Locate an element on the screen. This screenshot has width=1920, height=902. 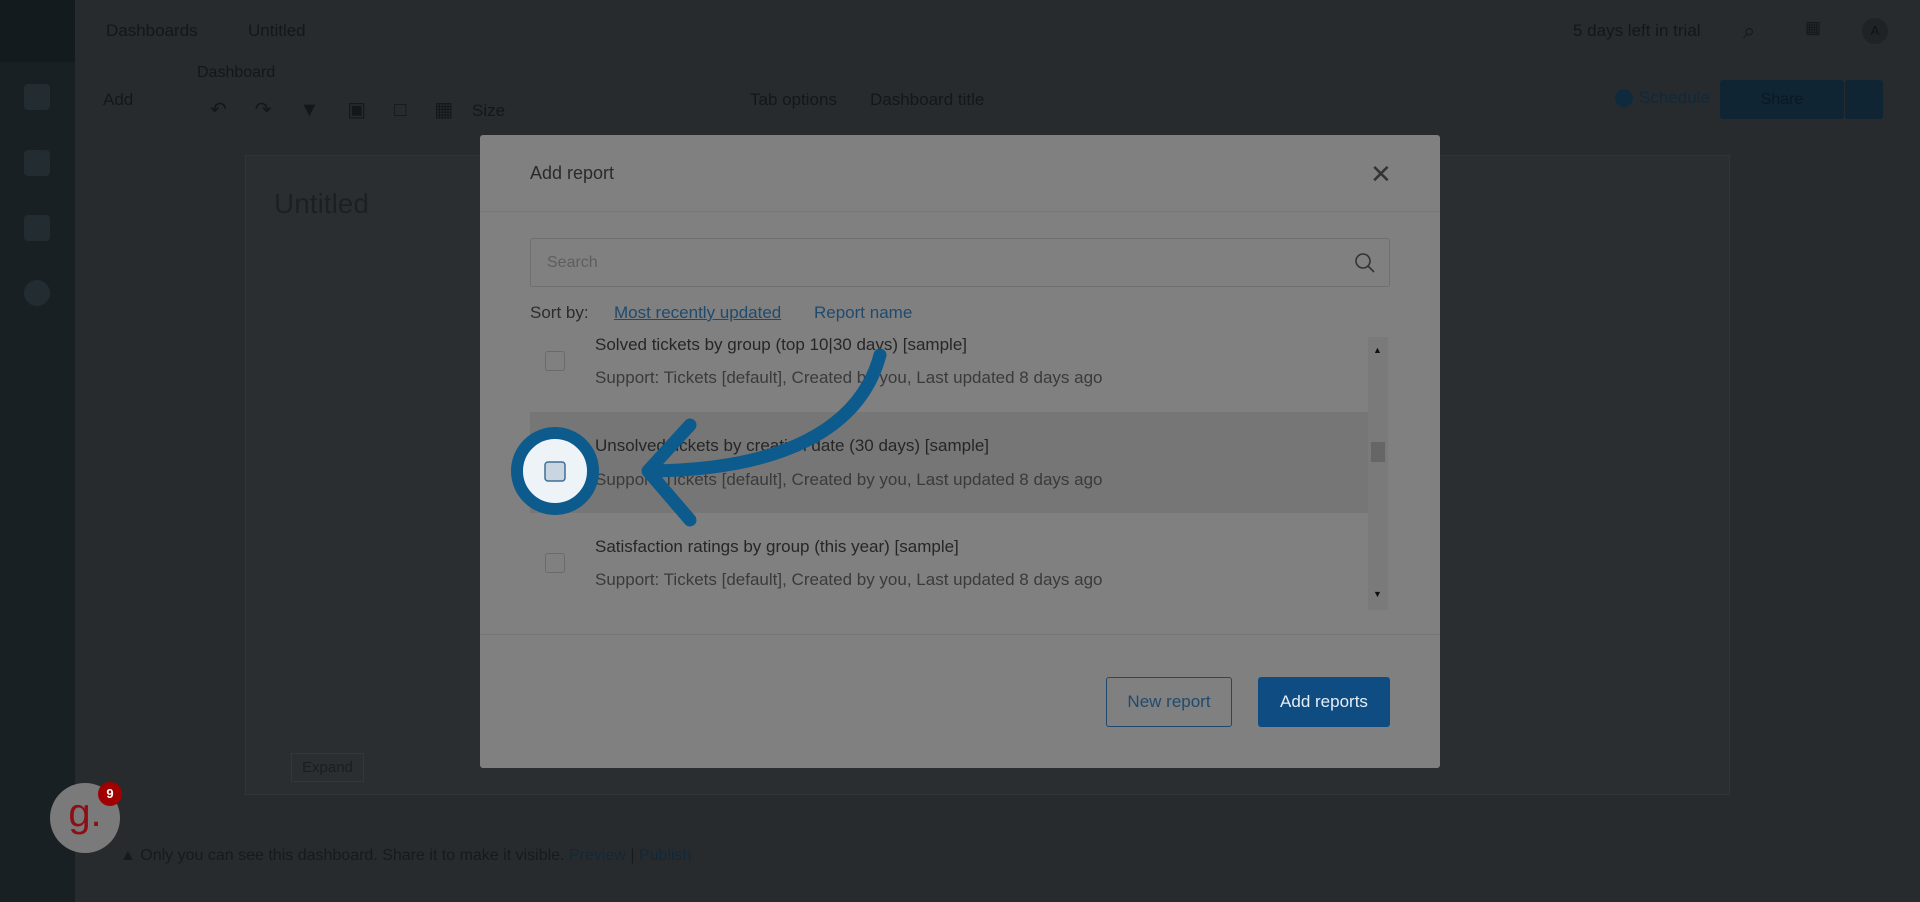
tutorial-highlight-overlay is located at coordinates (699, 437).